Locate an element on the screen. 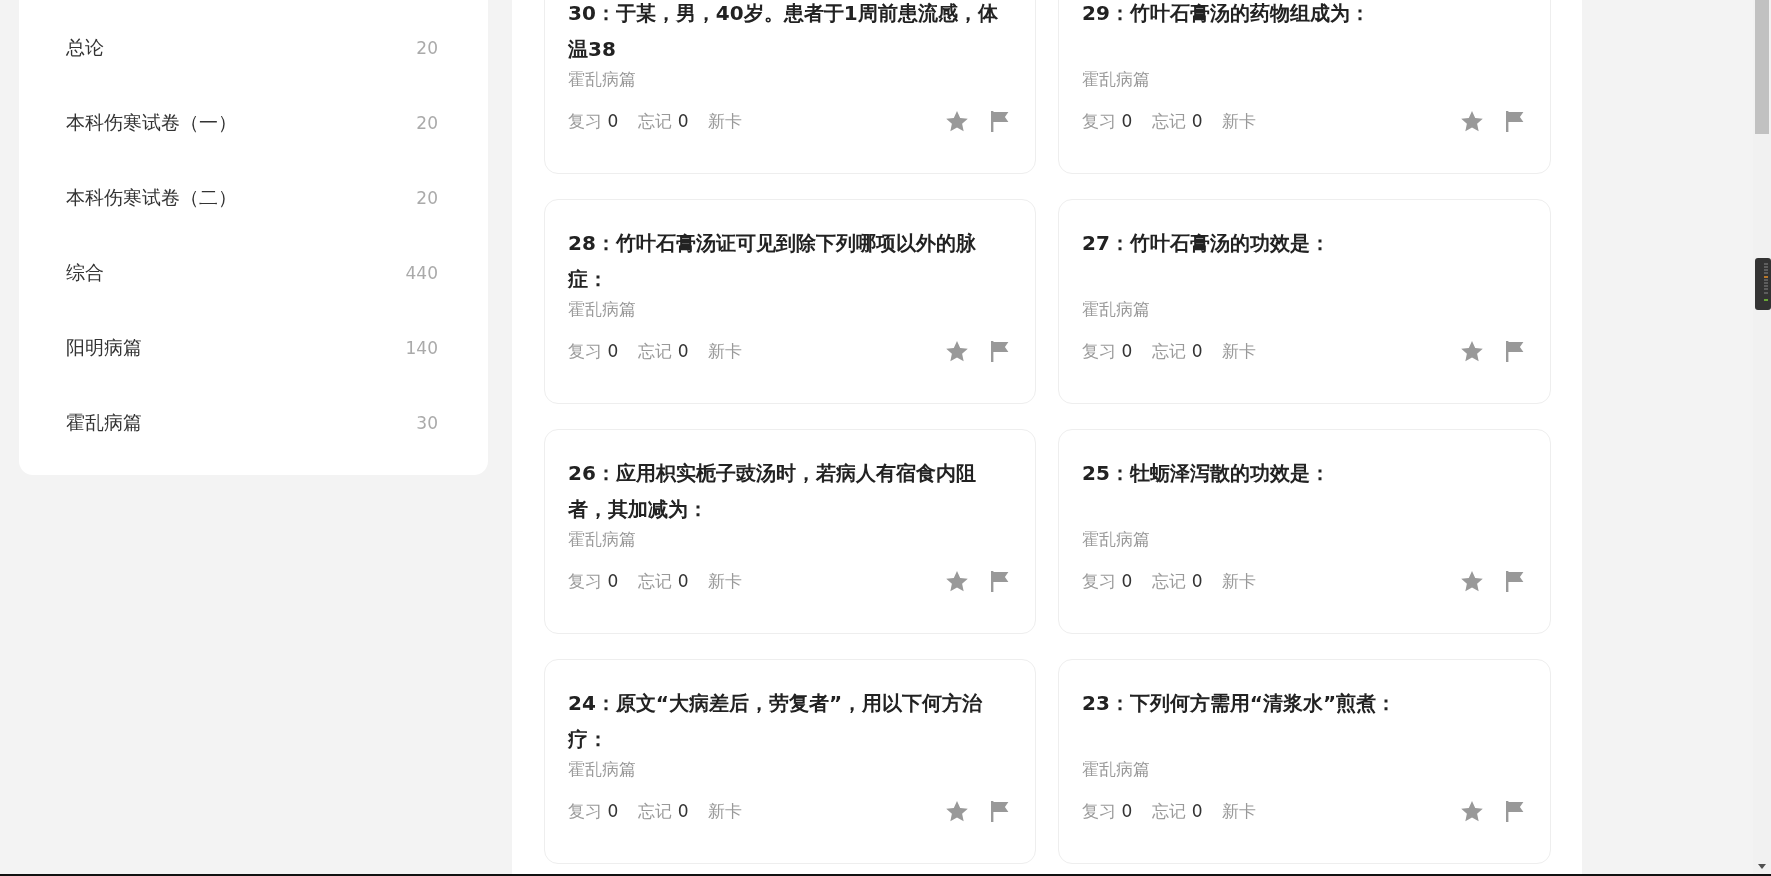 Image resolution: width=1771 pixels, height=876 pixels. category-item: 本科伤寒试卷（一） 20 is located at coordinates (253, 122).